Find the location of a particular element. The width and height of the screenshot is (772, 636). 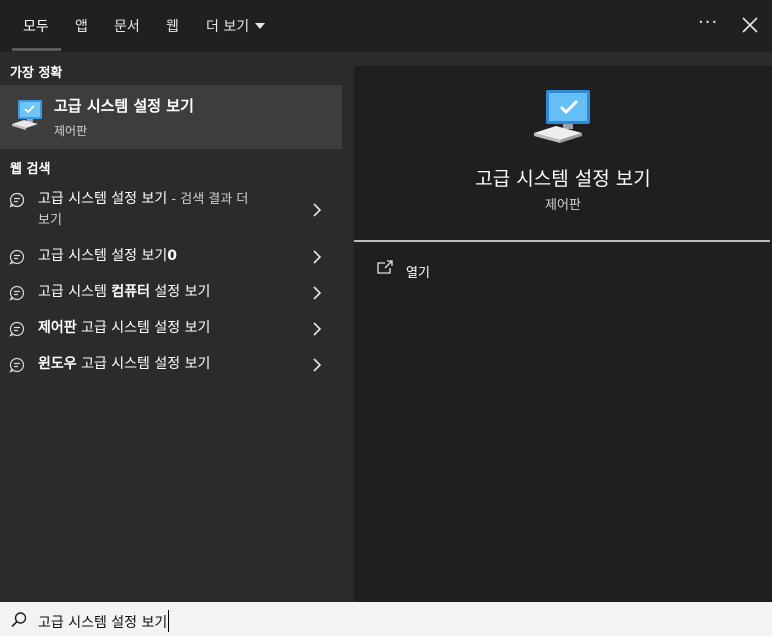

tab-more: 더 보기 is located at coordinates (236, 26).